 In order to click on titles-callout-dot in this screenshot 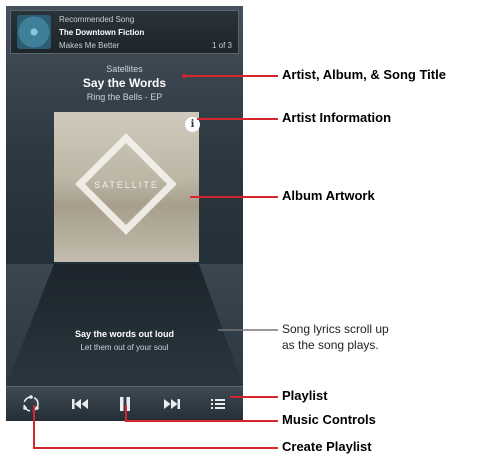, I will do `click(184, 76)`.